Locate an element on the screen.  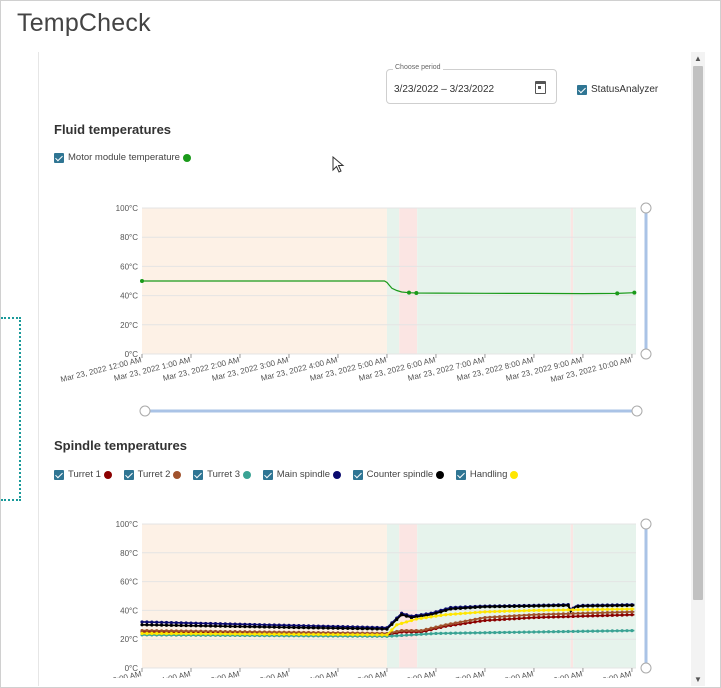
scroll-up-icon: ▲ is located at coordinates (698, 58).